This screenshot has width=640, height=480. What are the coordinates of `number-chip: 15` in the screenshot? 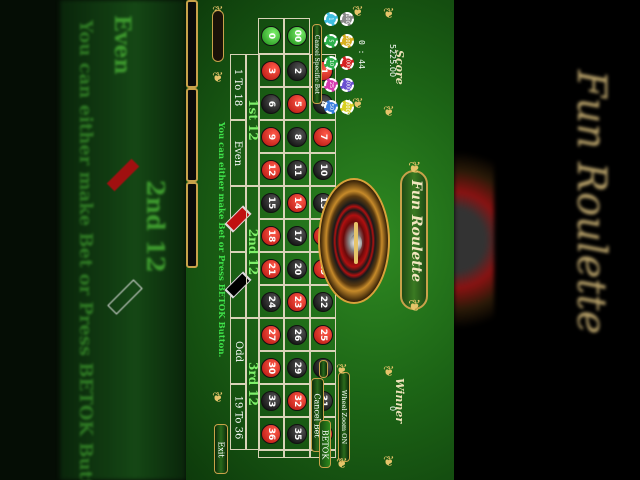 It's located at (271, 202).